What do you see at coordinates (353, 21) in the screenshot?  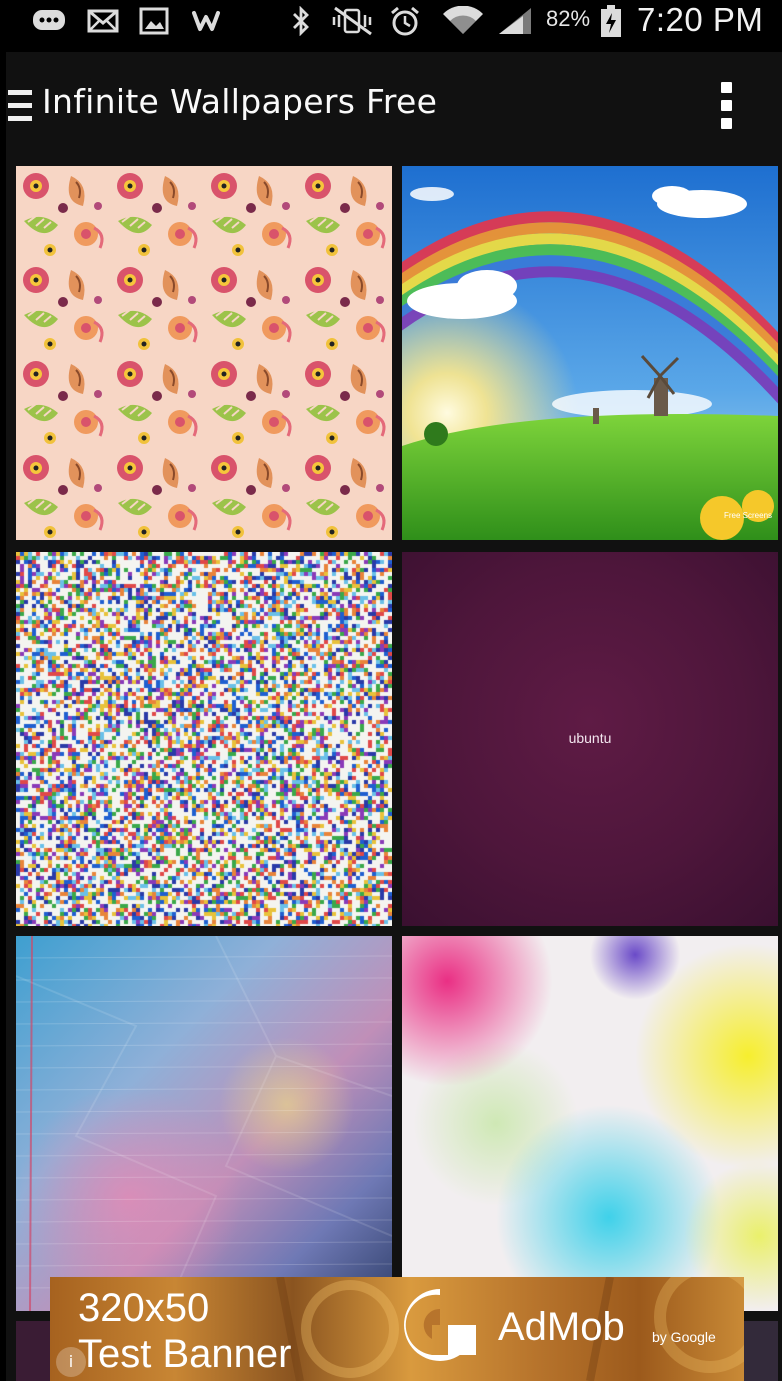 I see `vibrate-mute-icon` at bounding box center [353, 21].